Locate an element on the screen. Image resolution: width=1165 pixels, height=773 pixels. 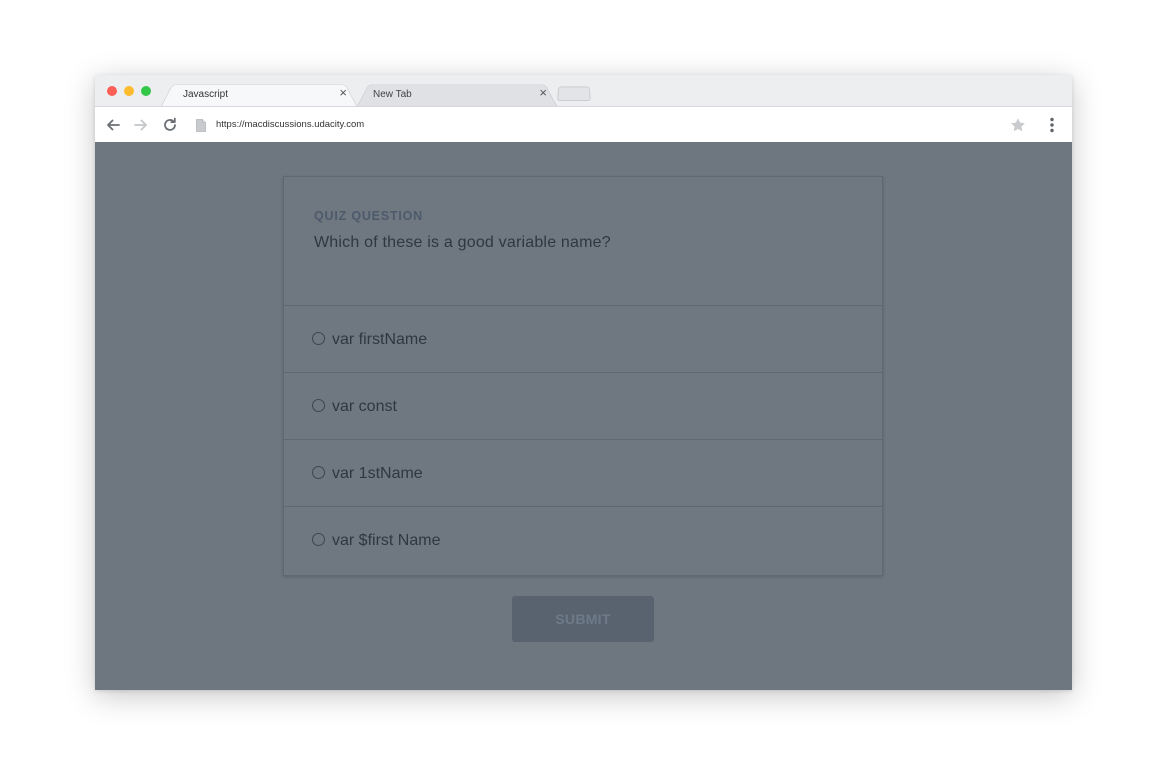
url-field: https://macdiscussions.udacity.com is located at coordinates (290, 124).